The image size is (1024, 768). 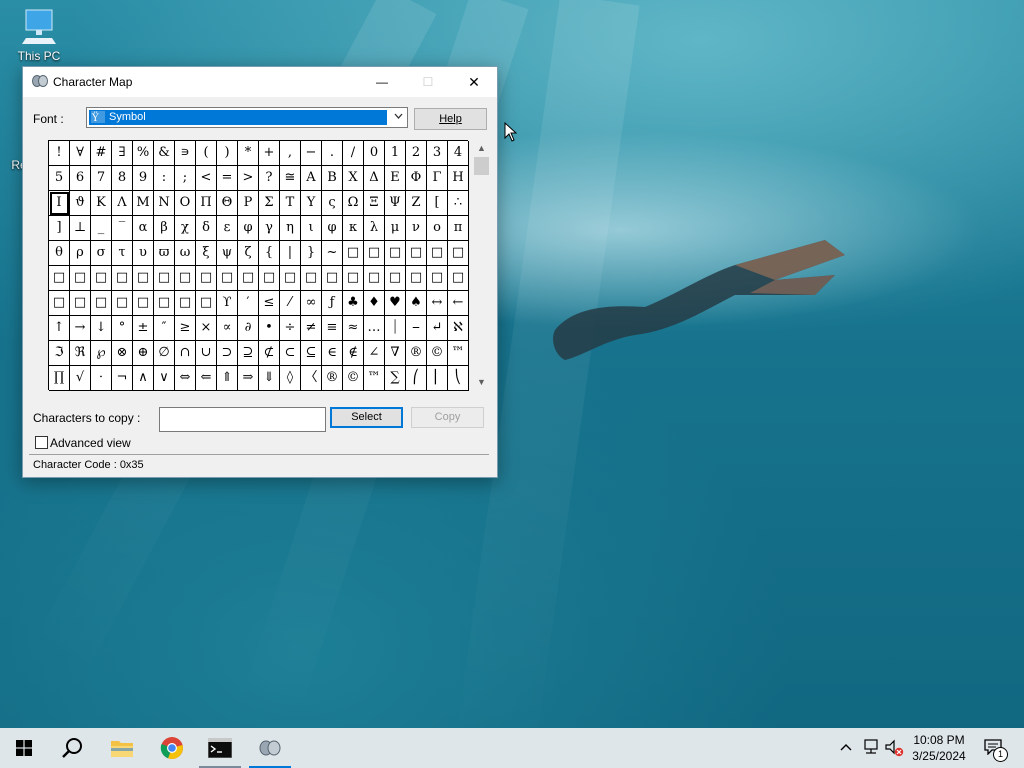 I want to click on grid-scrollbar: ▲ ▼, so click(x=481, y=265).